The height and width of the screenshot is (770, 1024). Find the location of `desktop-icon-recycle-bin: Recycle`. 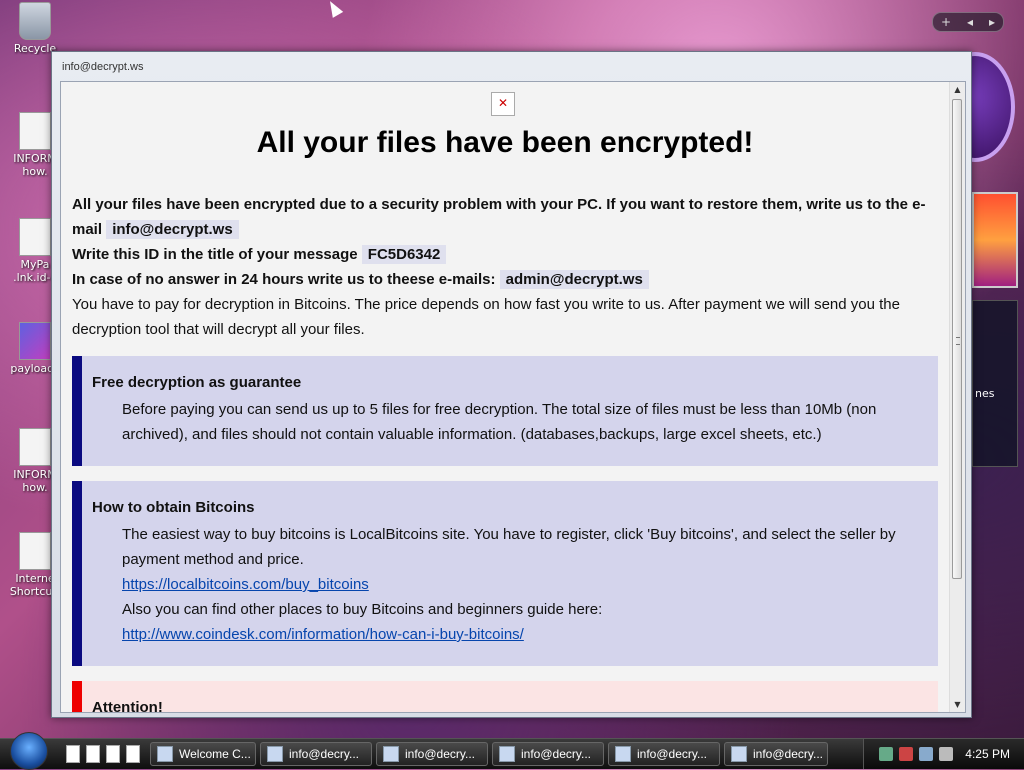

desktop-icon-recycle-bin: Recycle is located at coordinates (35, 28).